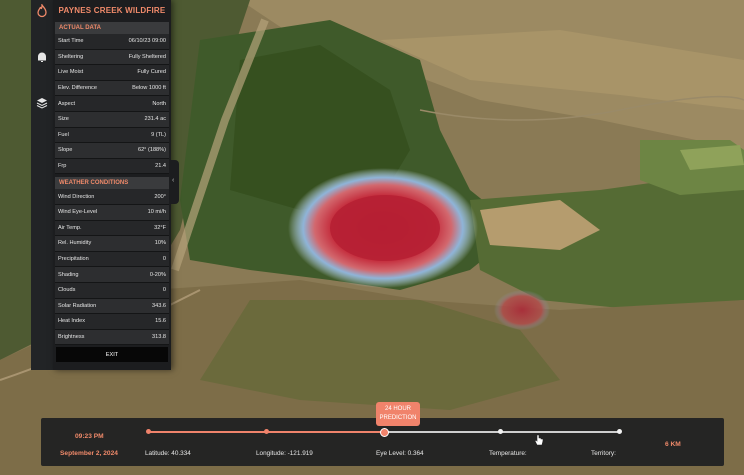 This screenshot has width=744, height=475. I want to click on info-row-value: 10 mi/h, so click(156, 212).